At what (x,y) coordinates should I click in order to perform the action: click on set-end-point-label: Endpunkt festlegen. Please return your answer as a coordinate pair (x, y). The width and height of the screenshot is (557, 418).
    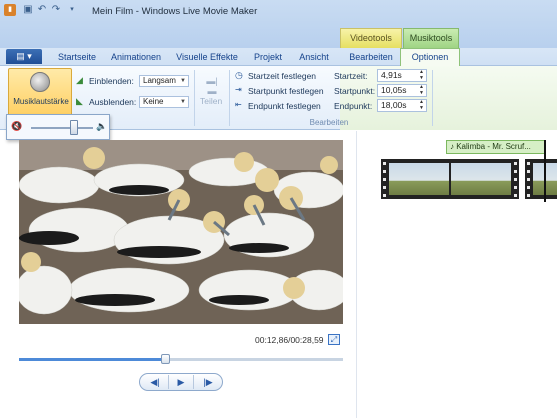
    Looking at the image, I should click on (284, 106).